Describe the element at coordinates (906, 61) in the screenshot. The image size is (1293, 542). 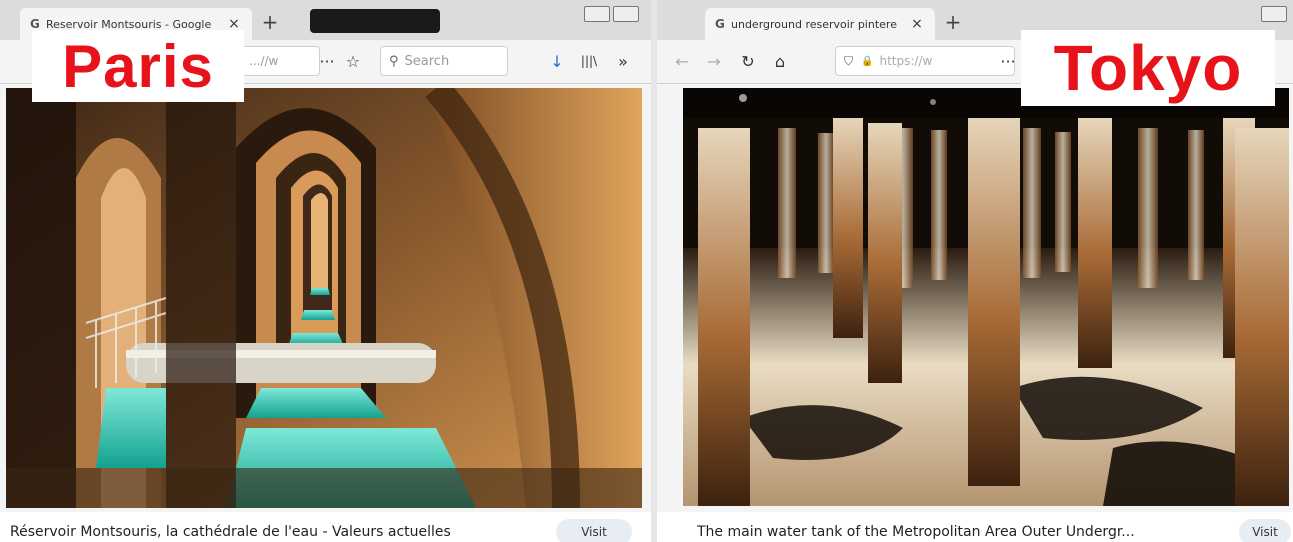
I see `url-text: https://w` at that location.